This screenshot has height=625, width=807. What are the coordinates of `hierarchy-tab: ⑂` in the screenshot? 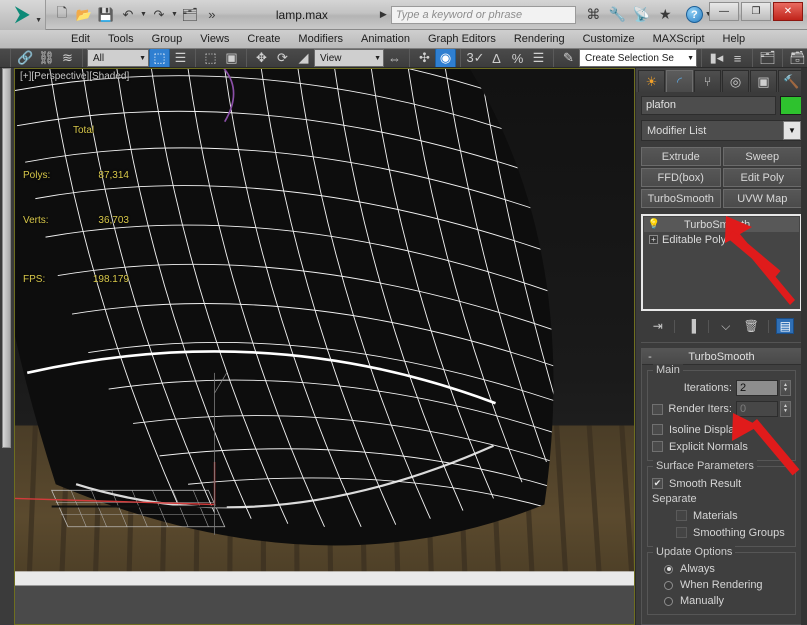 It's located at (707, 81).